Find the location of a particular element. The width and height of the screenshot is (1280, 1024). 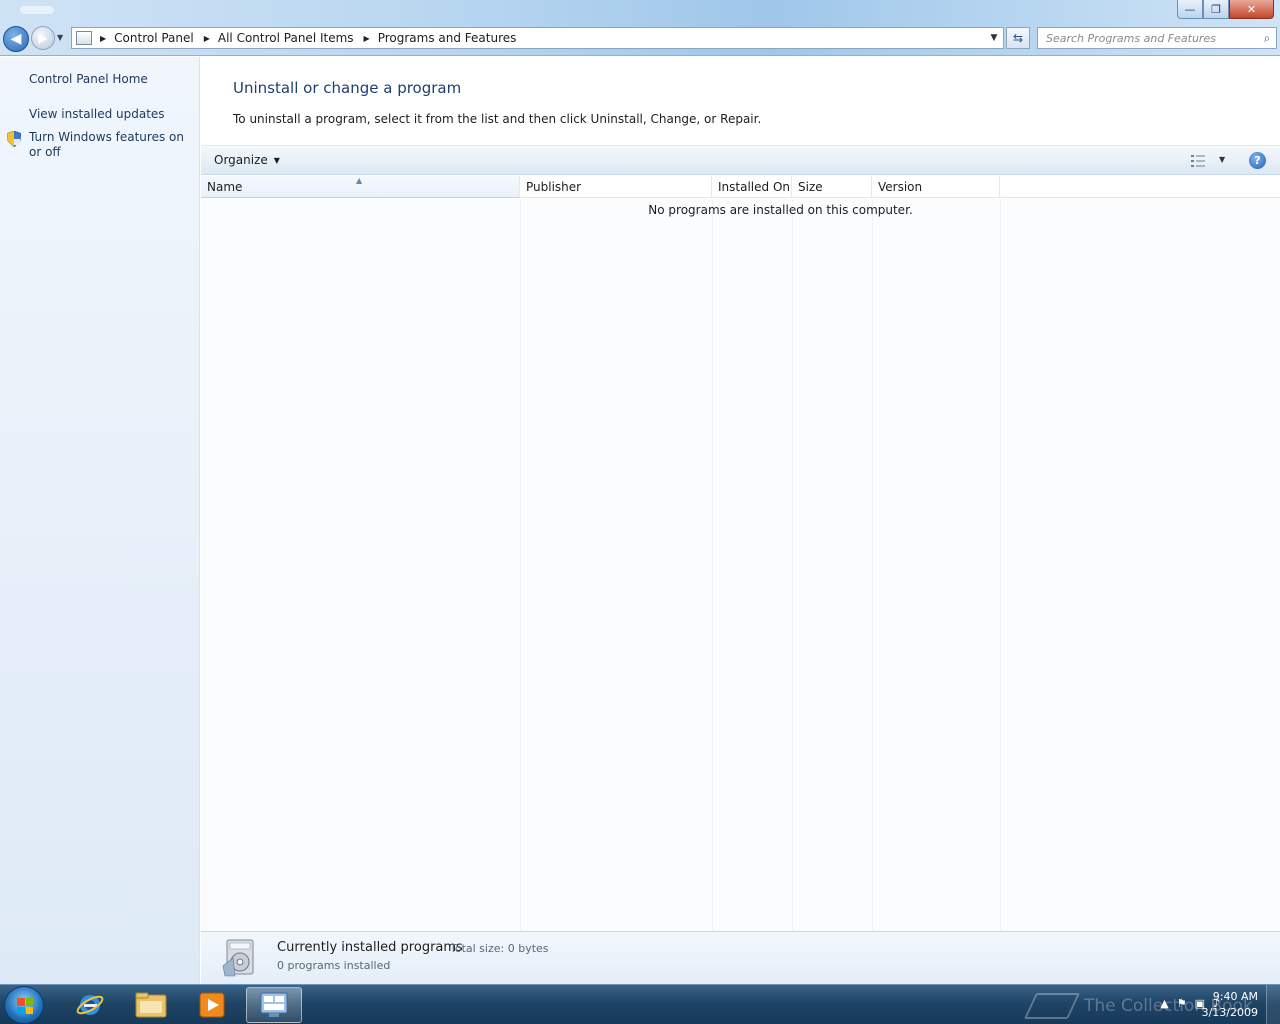

taskbar-media-player is located at coordinates (212, 1005).